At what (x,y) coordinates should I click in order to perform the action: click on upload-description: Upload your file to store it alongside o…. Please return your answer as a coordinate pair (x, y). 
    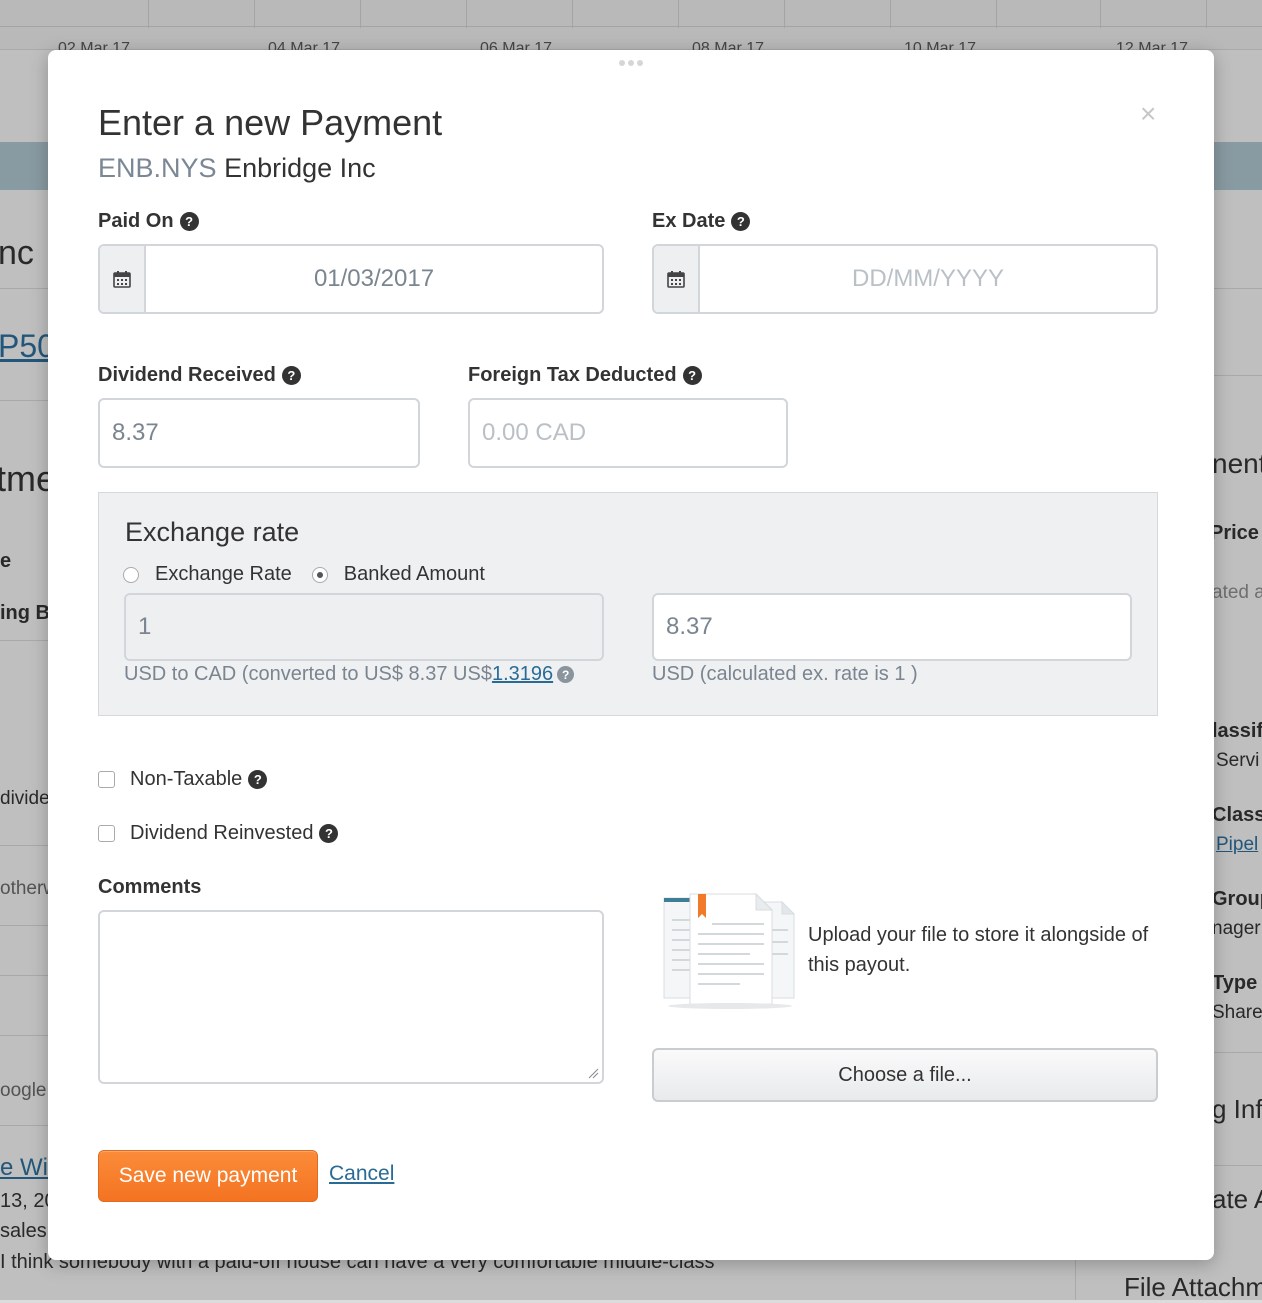
    Looking at the image, I should click on (978, 950).